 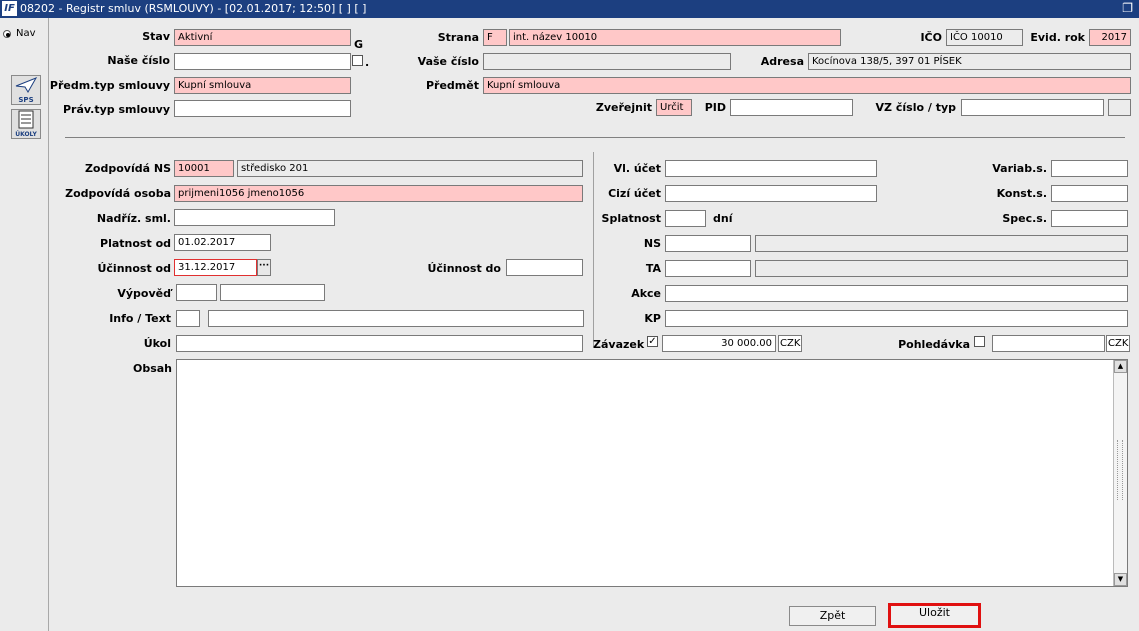 I want to click on prav-typ-field, so click(x=262, y=108).